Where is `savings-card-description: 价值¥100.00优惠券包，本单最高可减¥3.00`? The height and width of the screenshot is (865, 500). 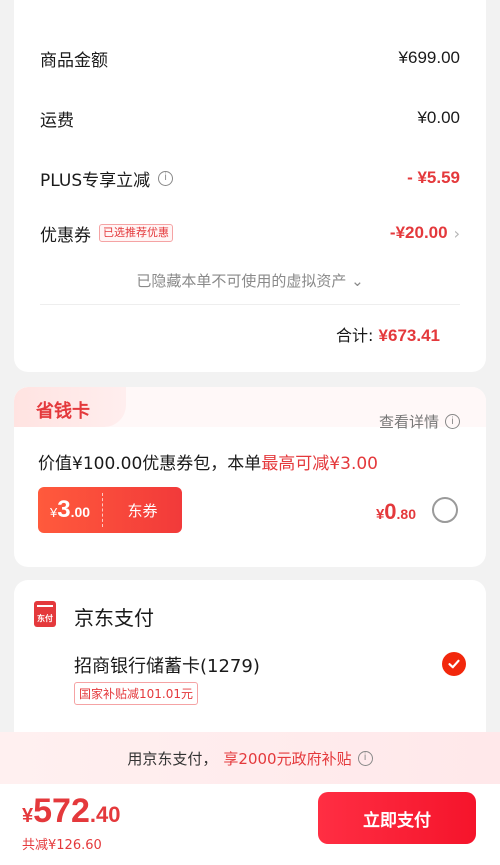 savings-card-description: 价值¥100.00优惠券包，本单最高可减¥3.00 is located at coordinates (208, 461).